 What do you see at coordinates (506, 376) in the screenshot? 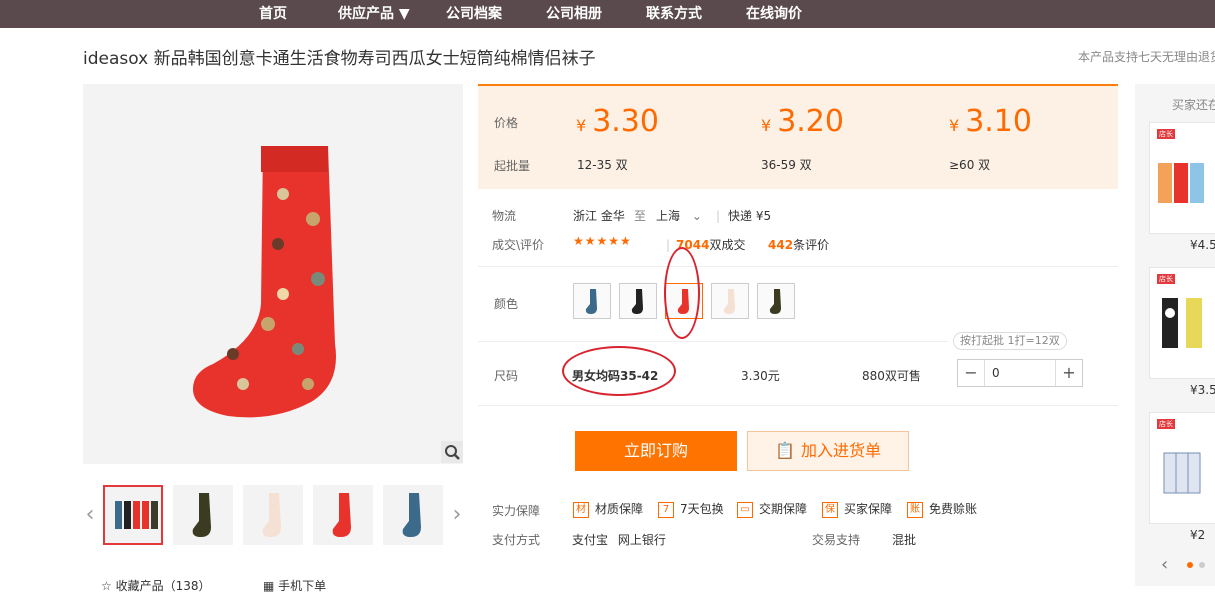
I see `size-label: 尺码` at bounding box center [506, 376].